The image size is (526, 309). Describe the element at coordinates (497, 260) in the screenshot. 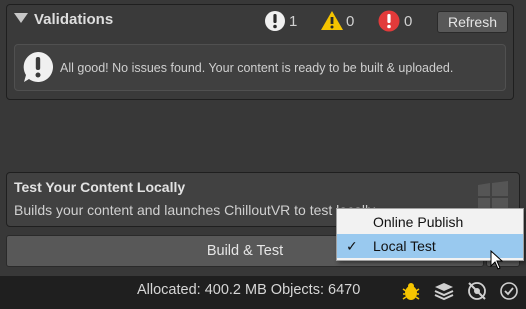

I see `cursor-icon` at that location.